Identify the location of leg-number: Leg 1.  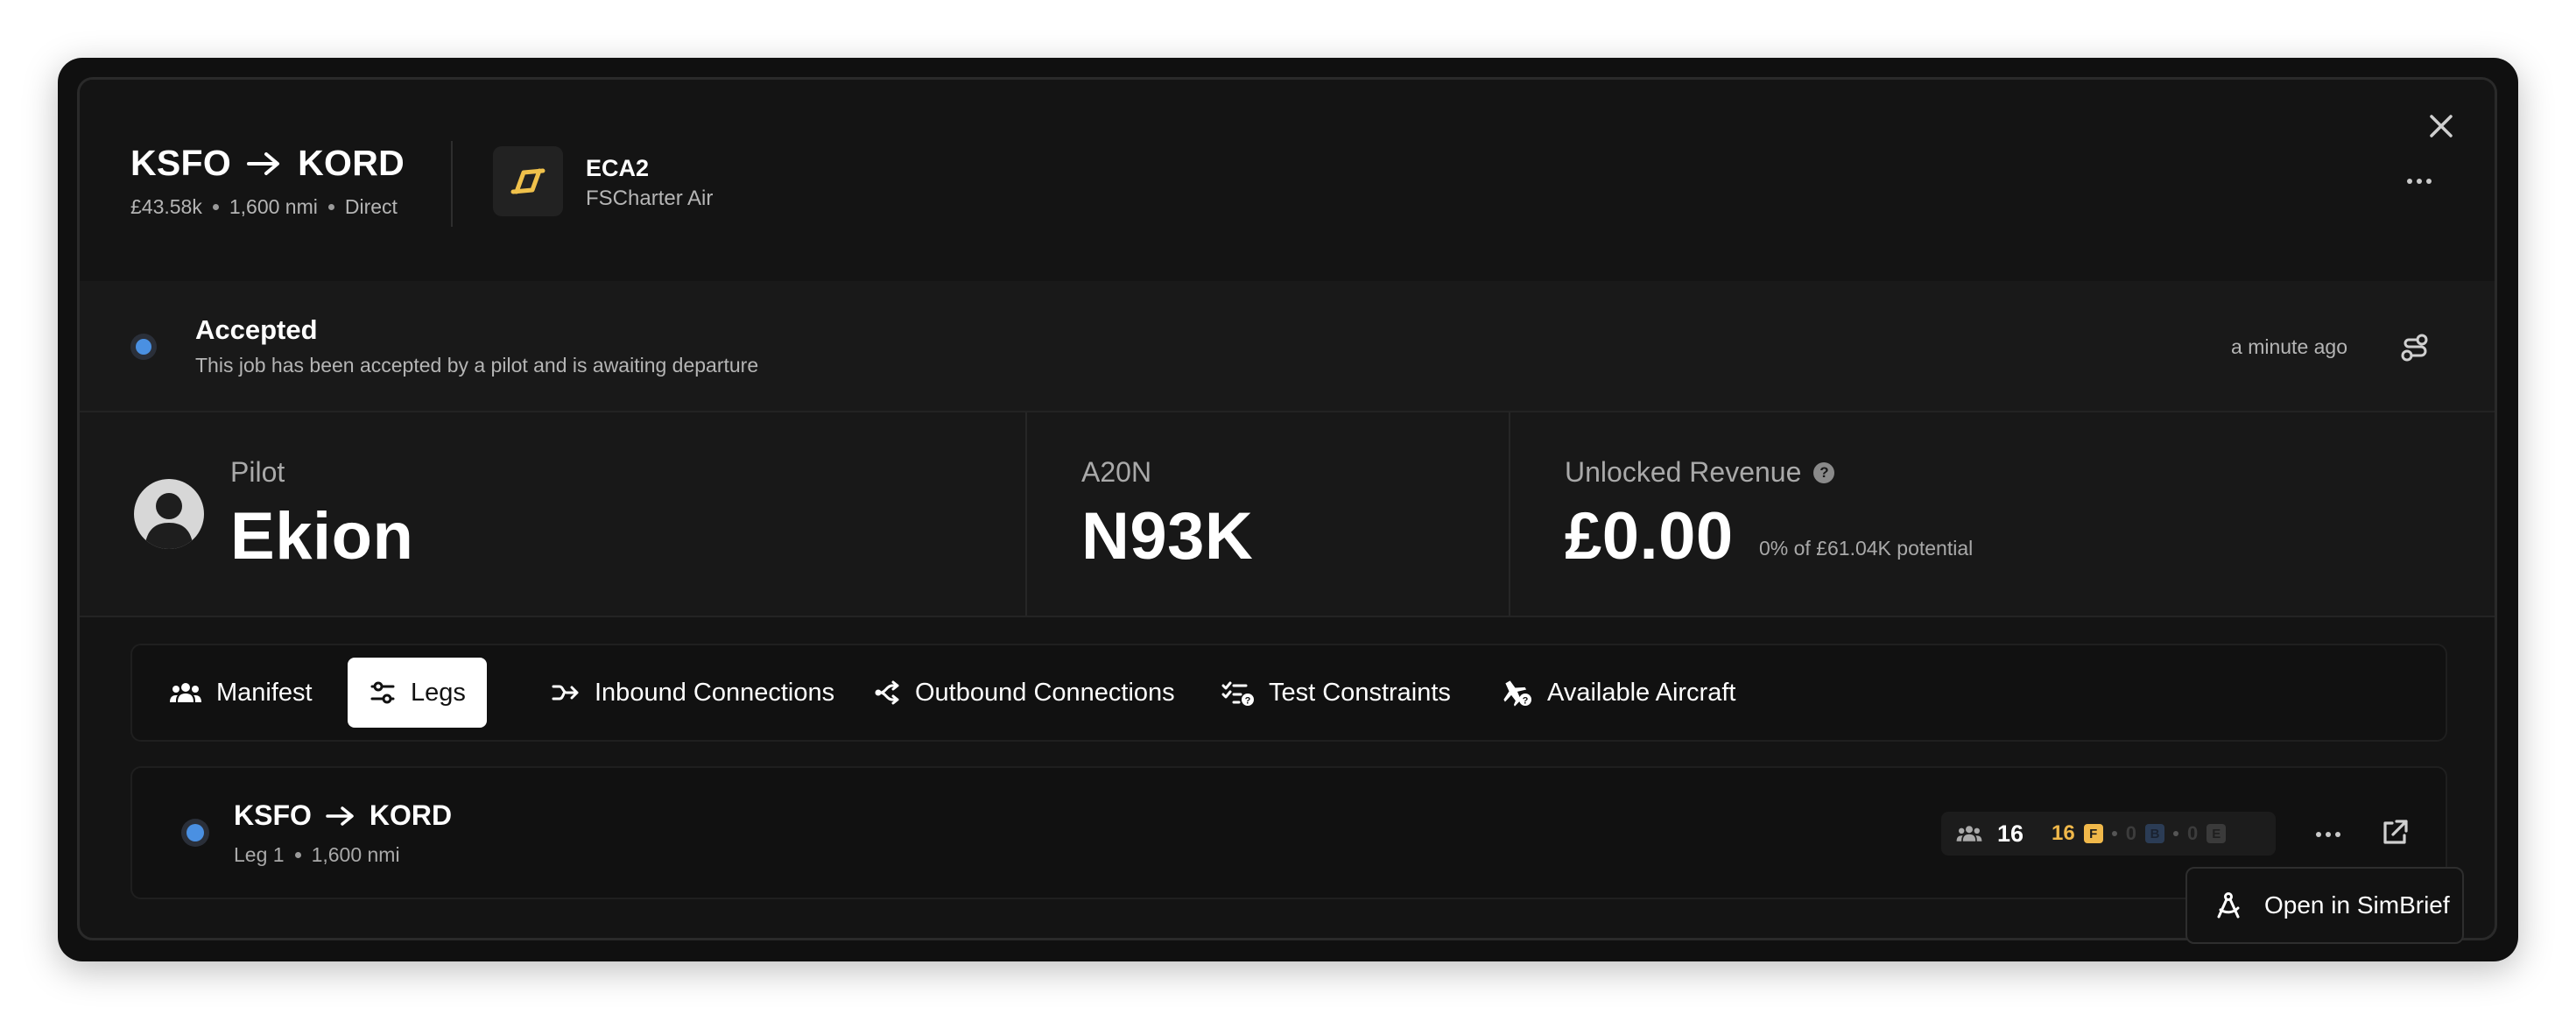
(259, 854).